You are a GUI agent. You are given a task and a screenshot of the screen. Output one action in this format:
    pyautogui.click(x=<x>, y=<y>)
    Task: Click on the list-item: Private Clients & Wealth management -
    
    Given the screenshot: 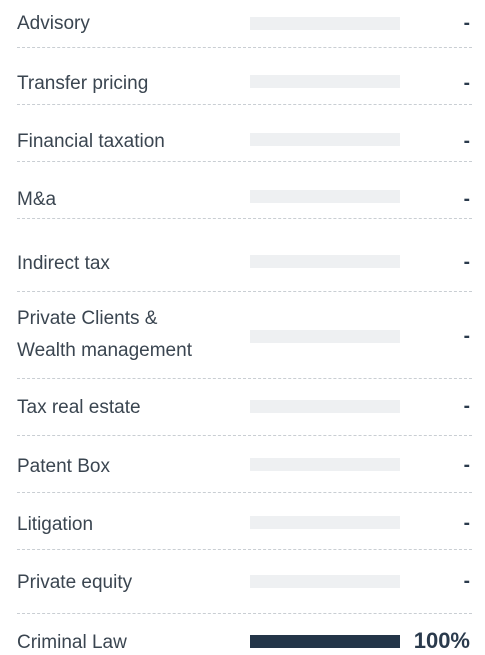 What is the action you would take?
    pyautogui.click(x=244, y=335)
    